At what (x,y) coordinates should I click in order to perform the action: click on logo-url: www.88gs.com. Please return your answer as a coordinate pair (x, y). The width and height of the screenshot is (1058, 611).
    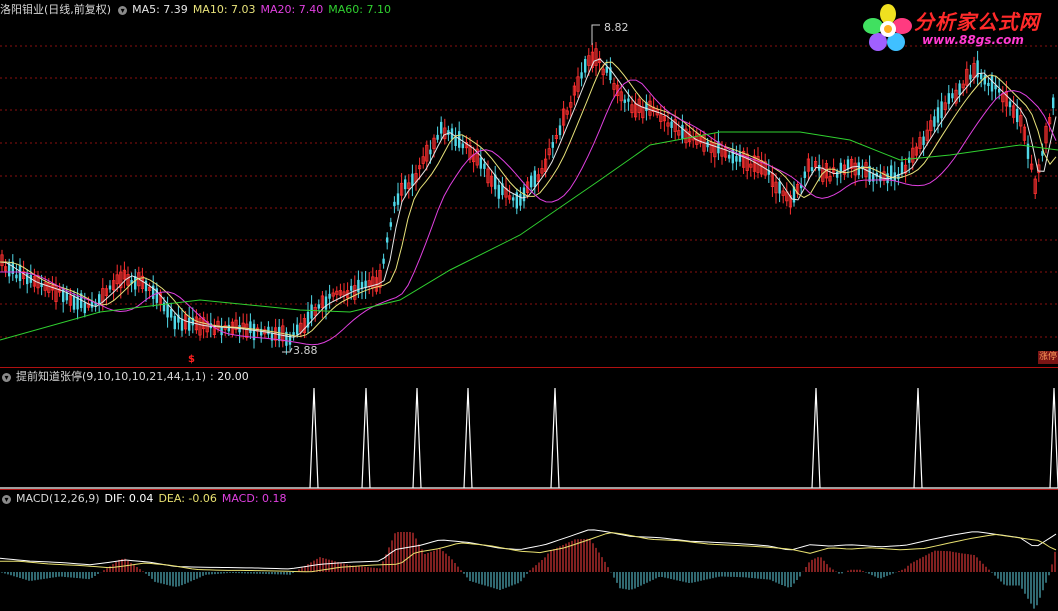
    Looking at the image, I should click on (973, 40).